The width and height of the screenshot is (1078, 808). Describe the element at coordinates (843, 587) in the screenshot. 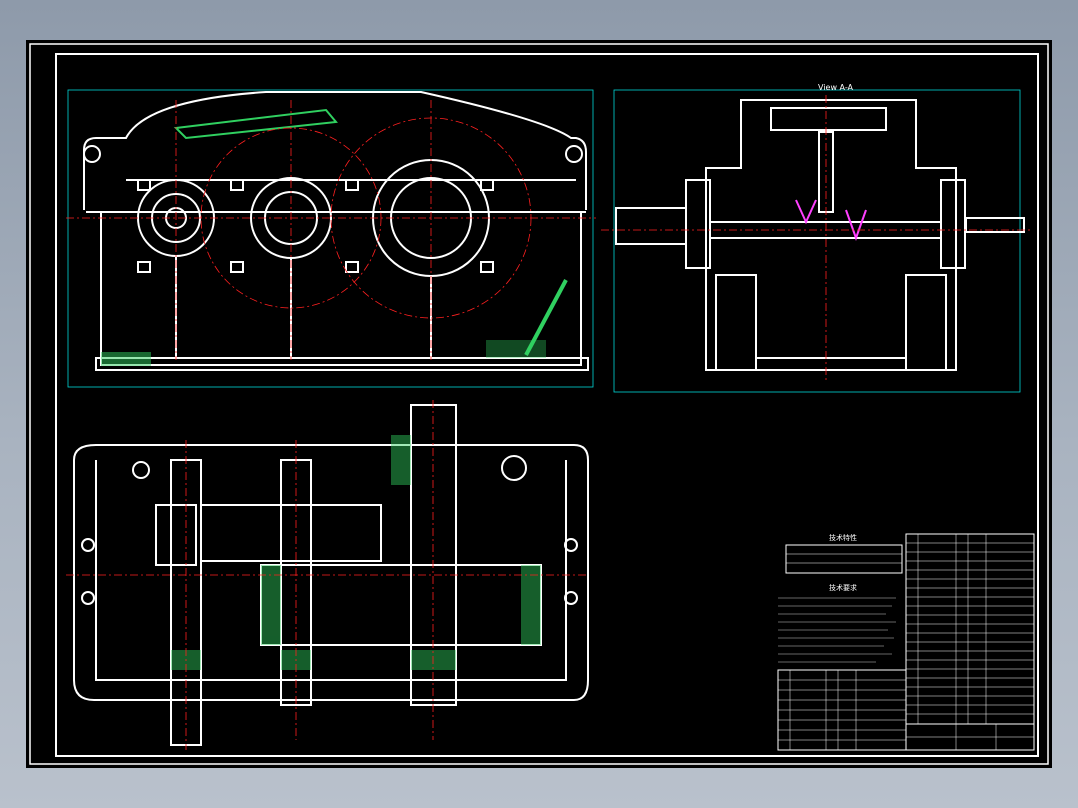

I see `tech-req-title: 技术要求` at that location.